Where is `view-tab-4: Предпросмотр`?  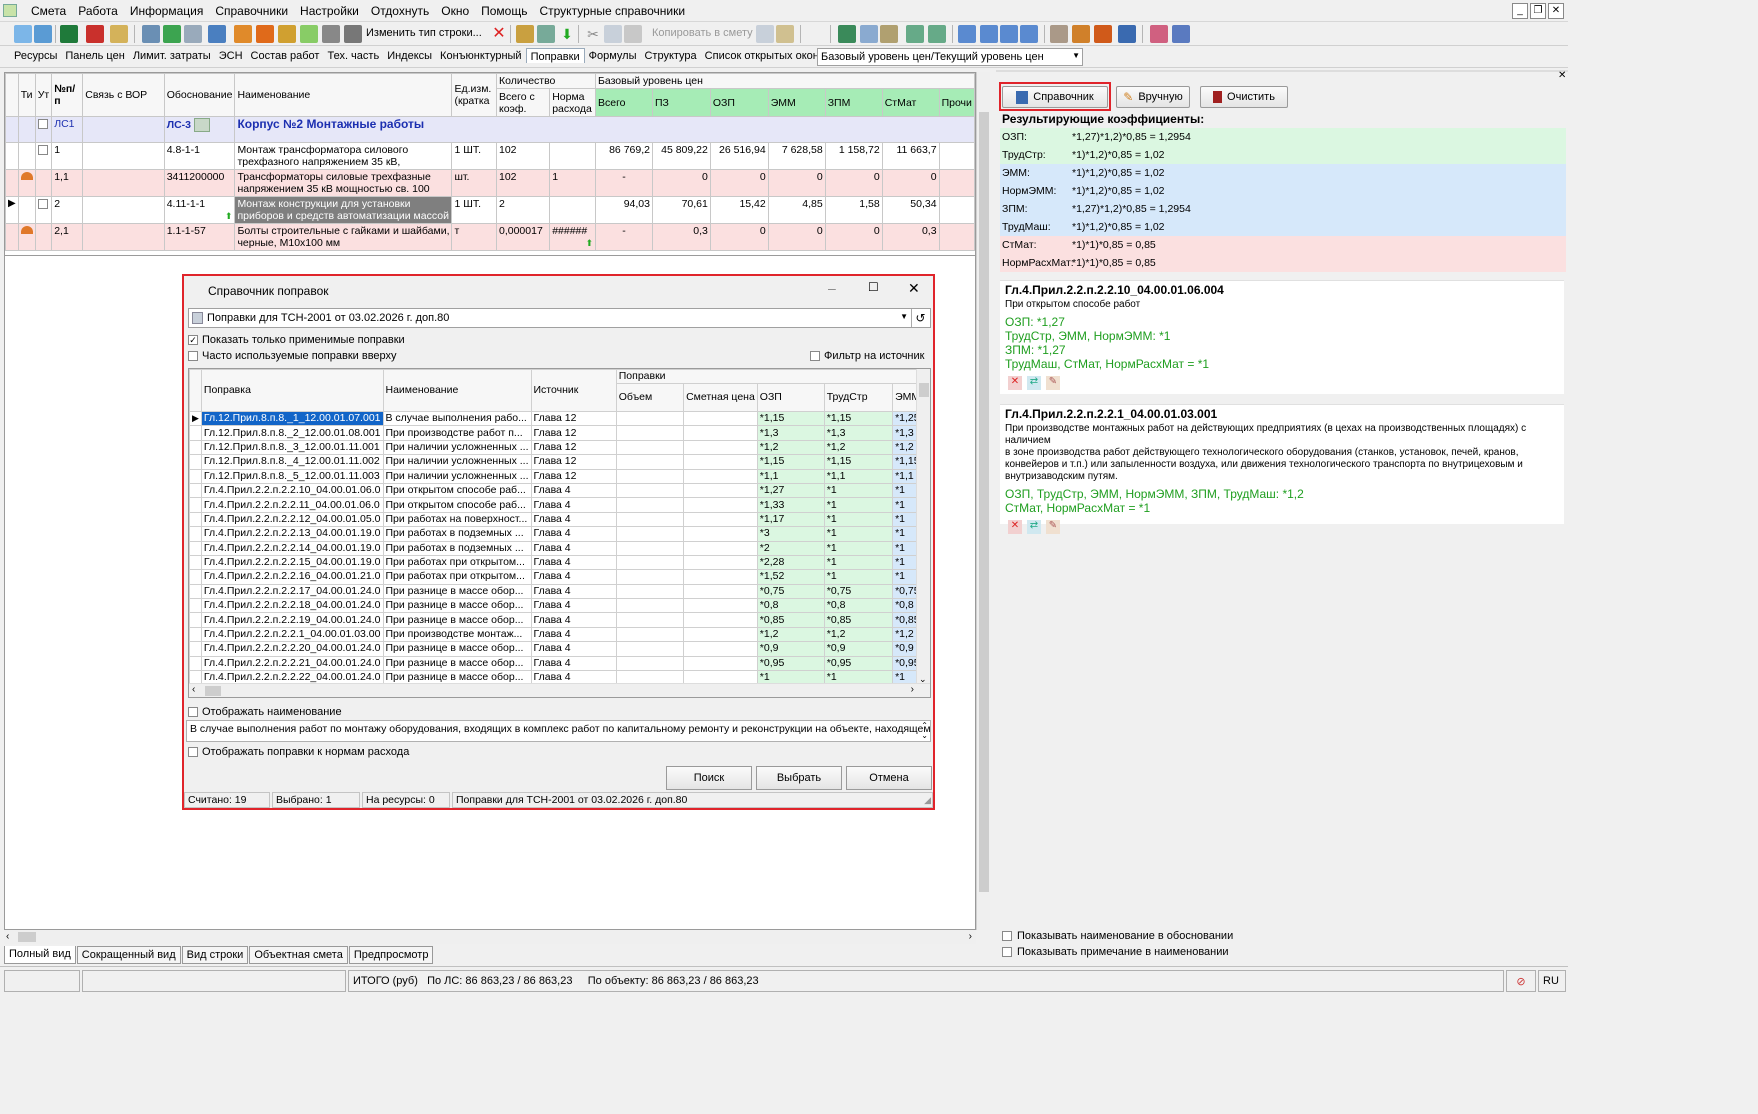
view-tab-4: Предпросмотр is located at coordinates (391, 955).